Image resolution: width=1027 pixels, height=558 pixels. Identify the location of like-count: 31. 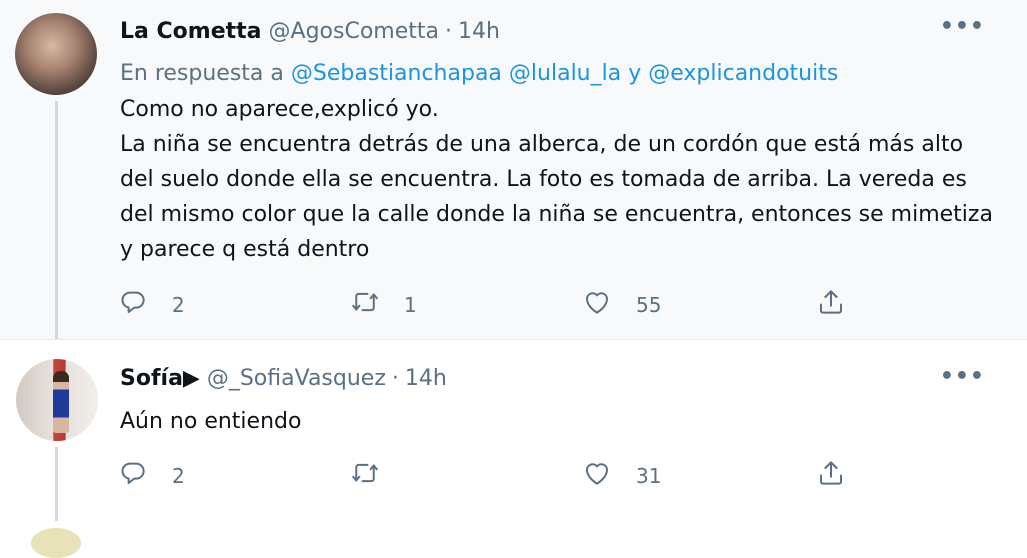
(649, 475).